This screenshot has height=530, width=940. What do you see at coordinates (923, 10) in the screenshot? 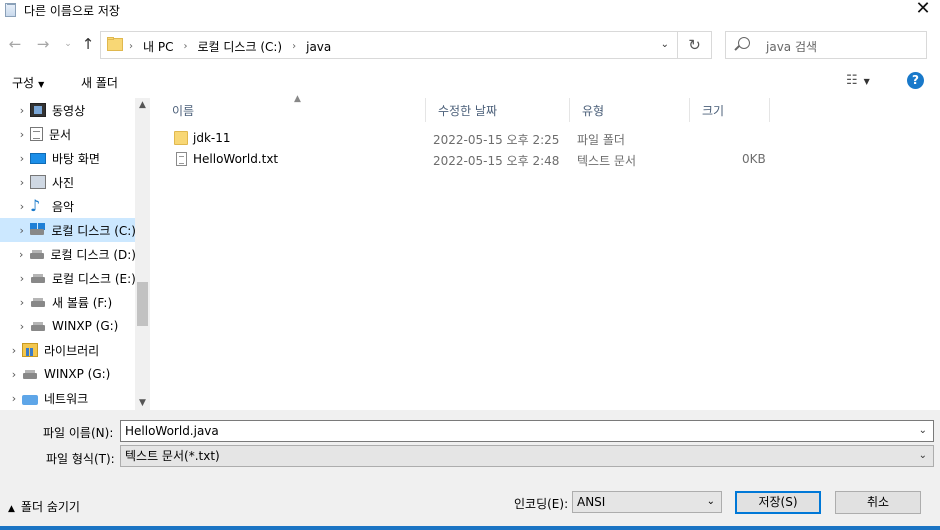
I see `close-button: ✕` at bounding box center [923, 10].